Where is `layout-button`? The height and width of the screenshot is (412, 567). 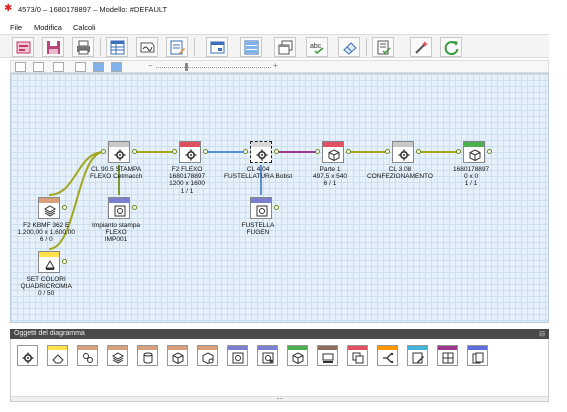
layout-button is located at coordinates (80, 67).